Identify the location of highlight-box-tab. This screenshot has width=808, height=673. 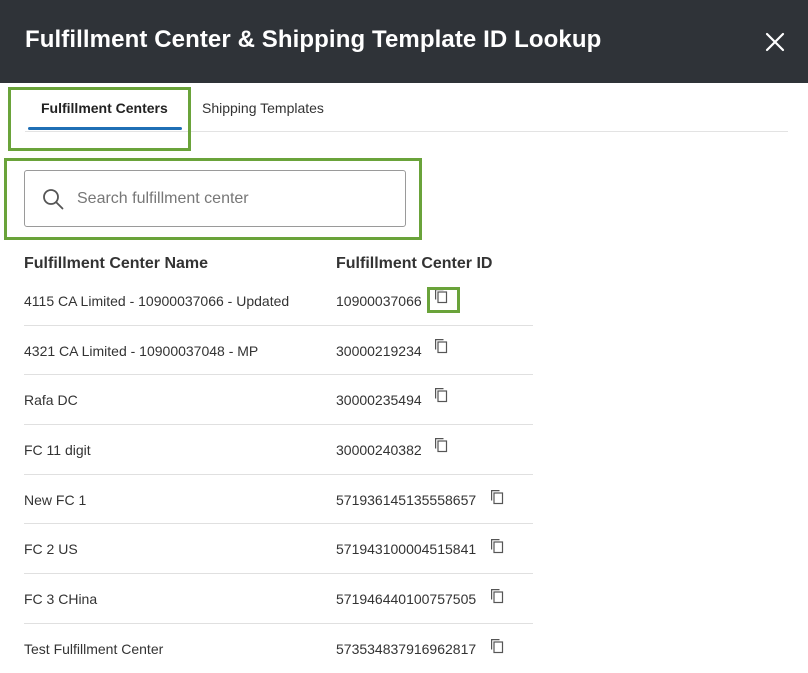
(99, 119).